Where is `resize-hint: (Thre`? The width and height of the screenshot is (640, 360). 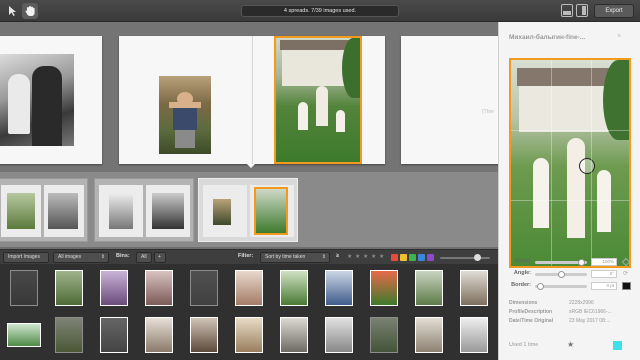
resize-hint: (Thre is located at coordinates (488, 112).